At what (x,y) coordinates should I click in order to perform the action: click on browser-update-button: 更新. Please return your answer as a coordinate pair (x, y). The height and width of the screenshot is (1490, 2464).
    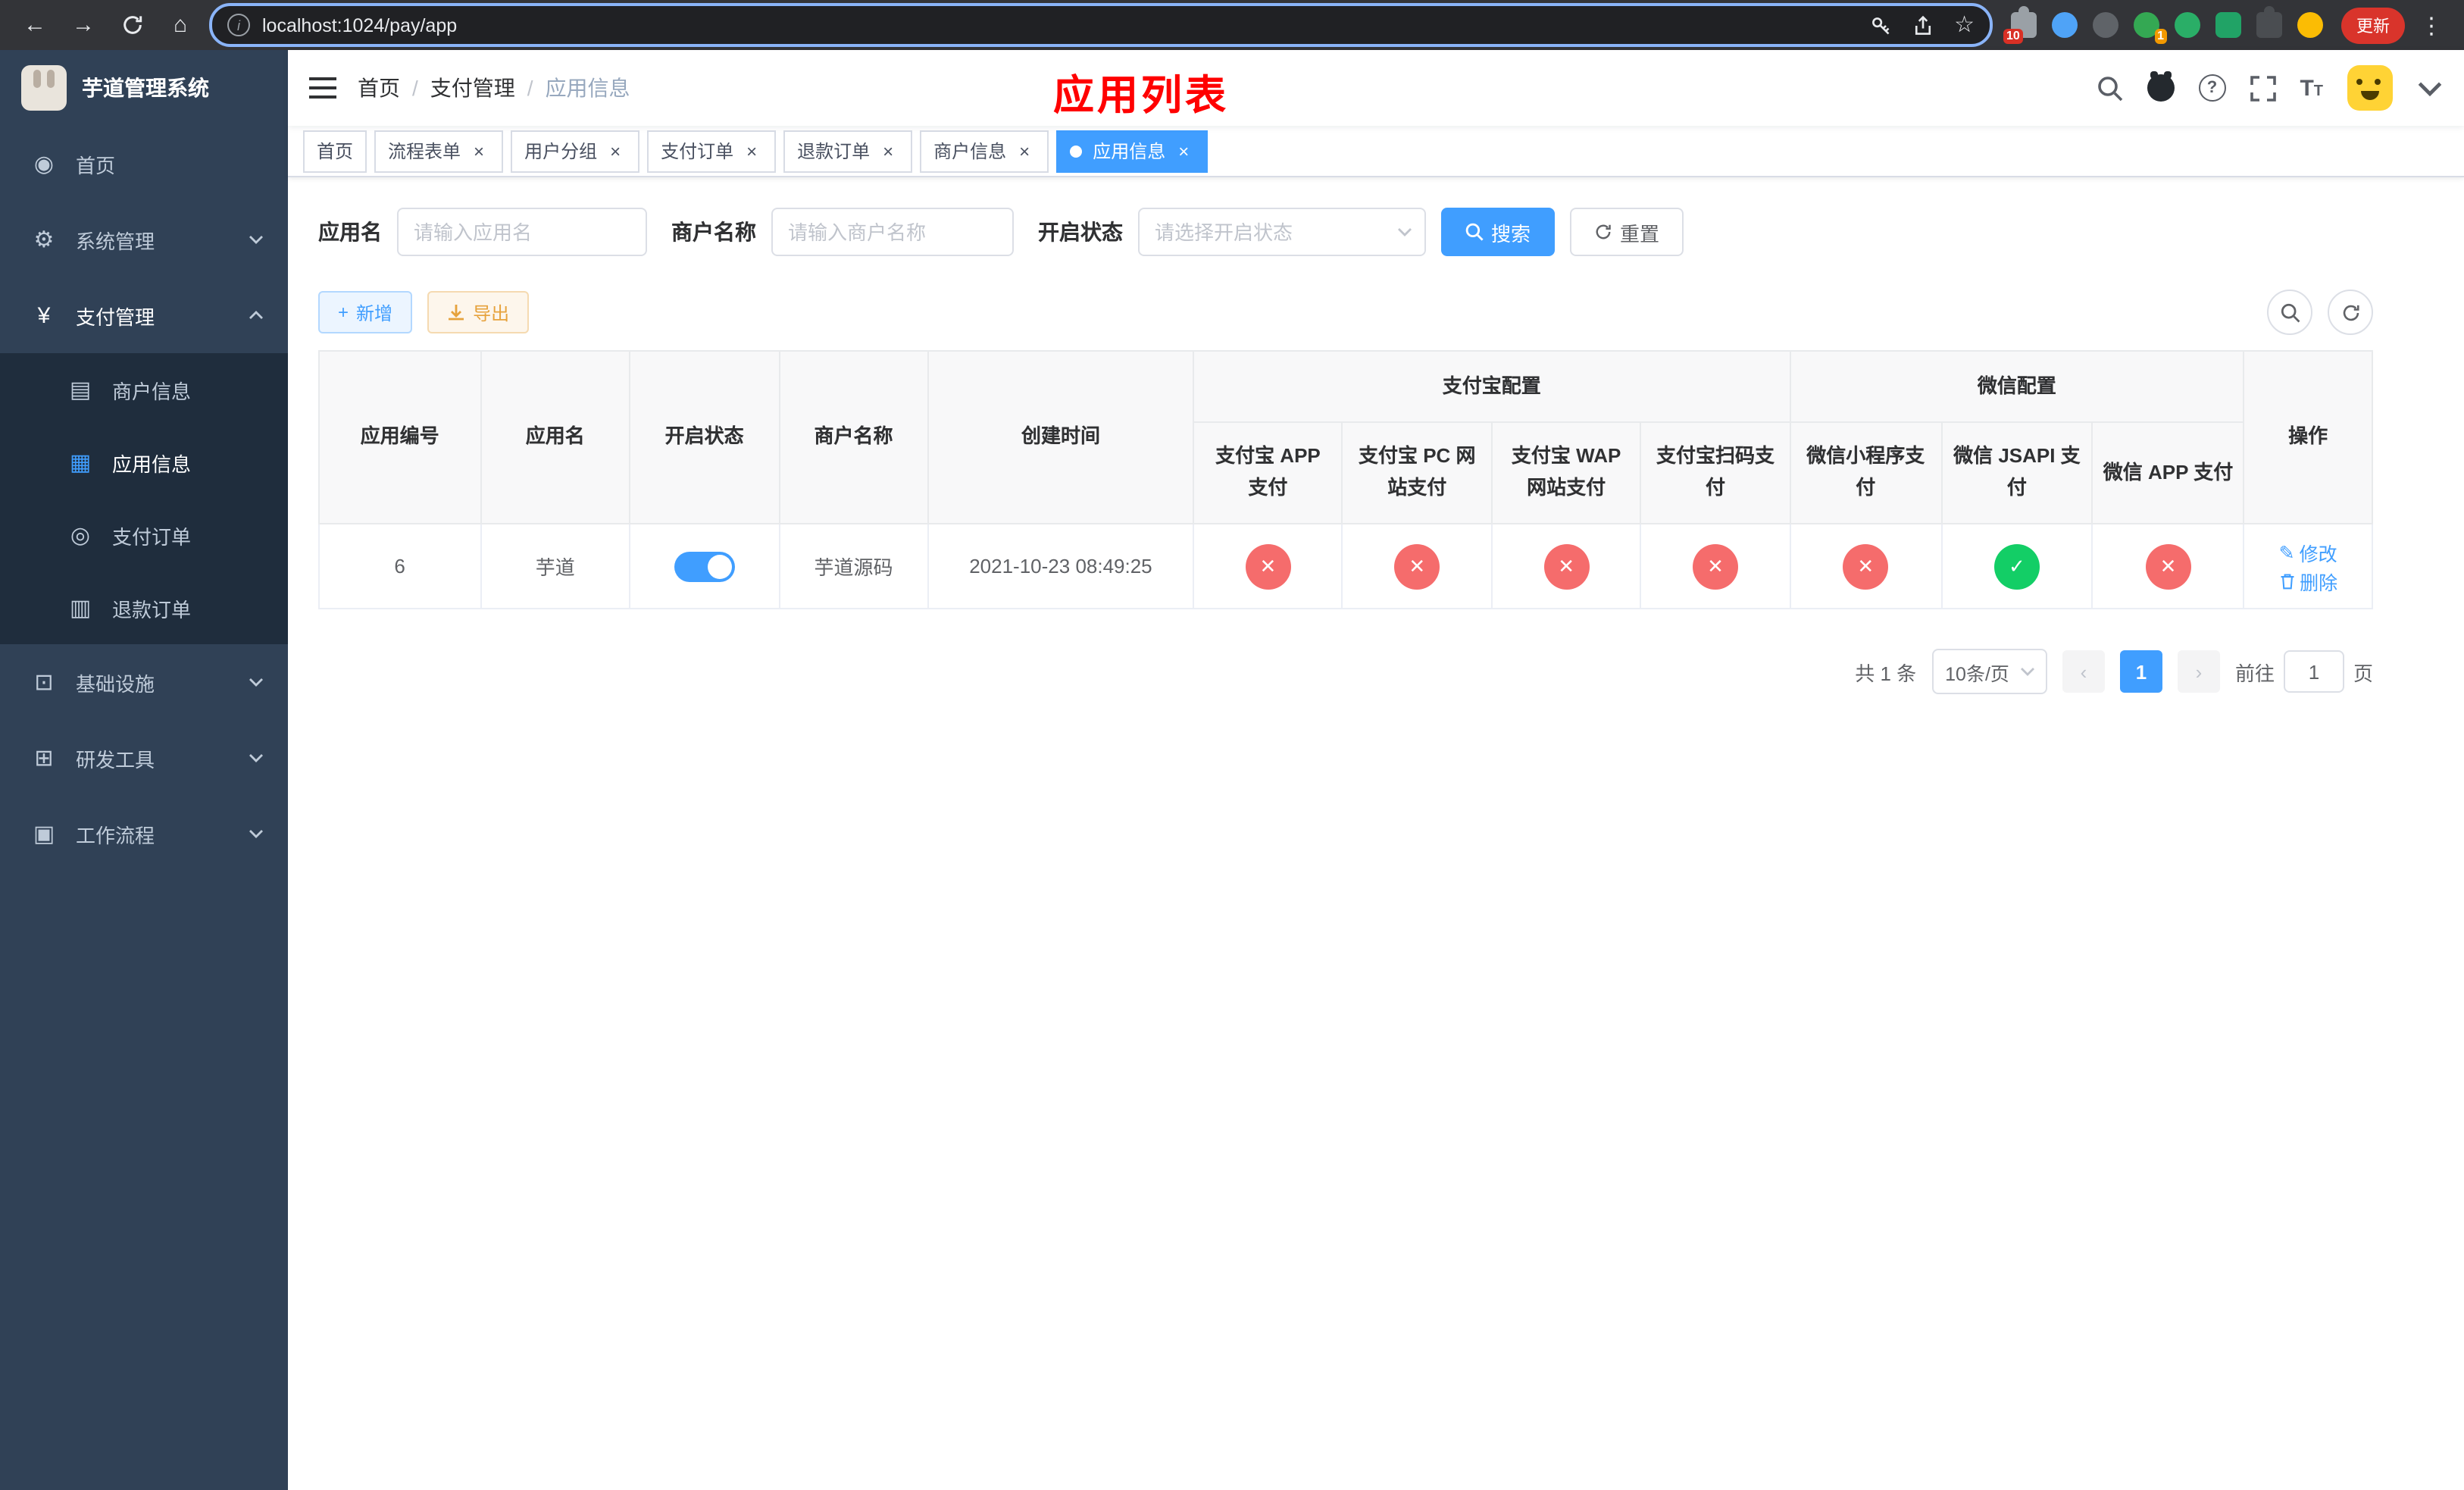
    Looking at the image, I should click on (2373, 25).